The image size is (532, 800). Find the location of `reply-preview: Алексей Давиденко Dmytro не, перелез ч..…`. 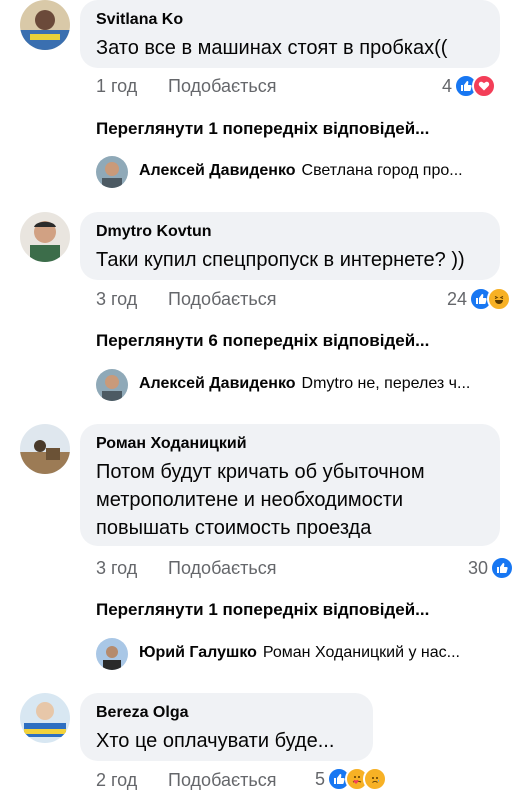

reply-preview: Алексей Давиденко Dmytro не, перелез ч..… is located at coordinates (324, 384).